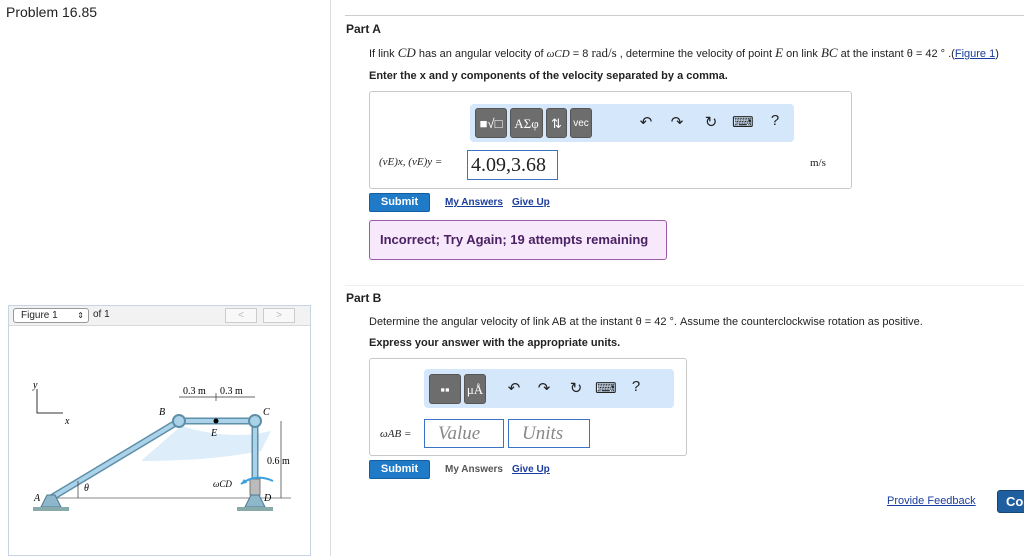 This screenshot has height=556, width=1024. Describe the element at coordinates (491, 123) in the screenshot. I see `templates-button: ■√□` at that location.